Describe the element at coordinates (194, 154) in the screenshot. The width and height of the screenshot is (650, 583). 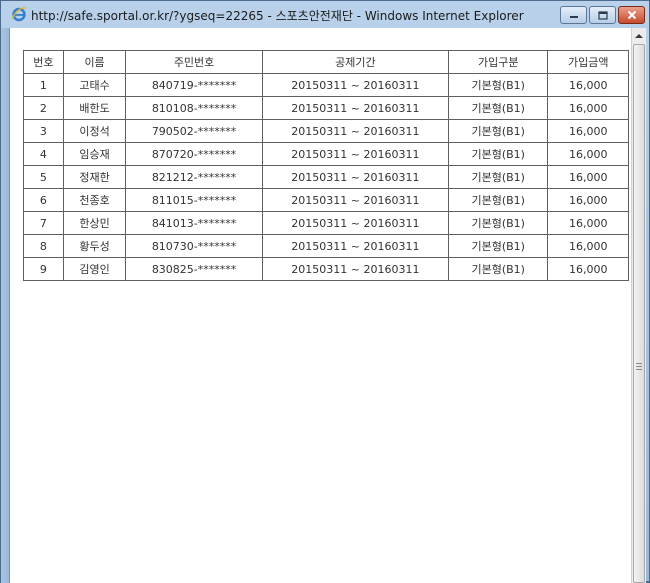
I see `cell-resident-number: 870720-*******` at that location.